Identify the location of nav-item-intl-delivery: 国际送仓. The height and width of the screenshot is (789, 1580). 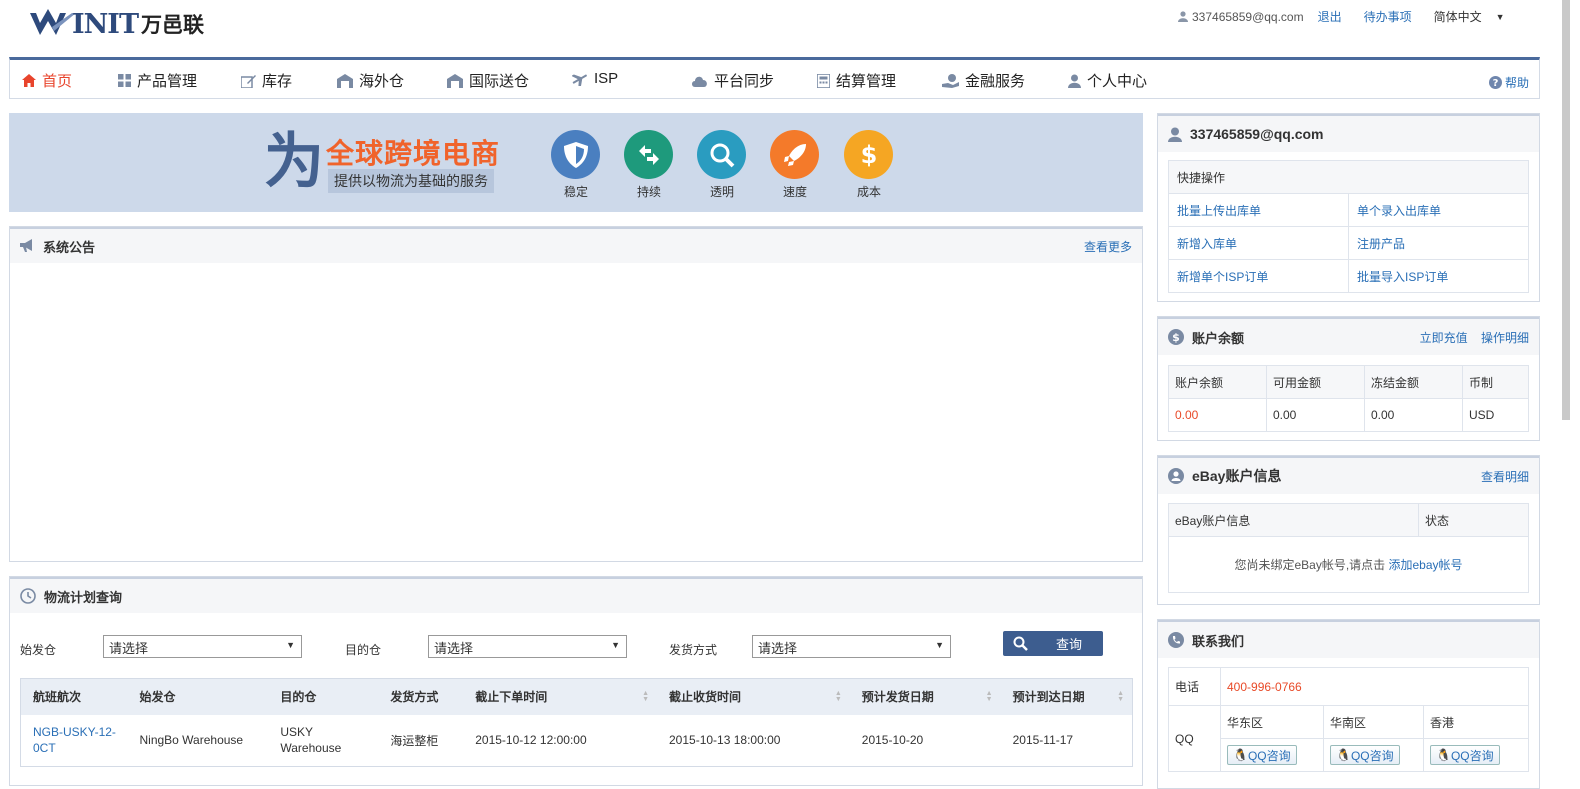
(488, 80).